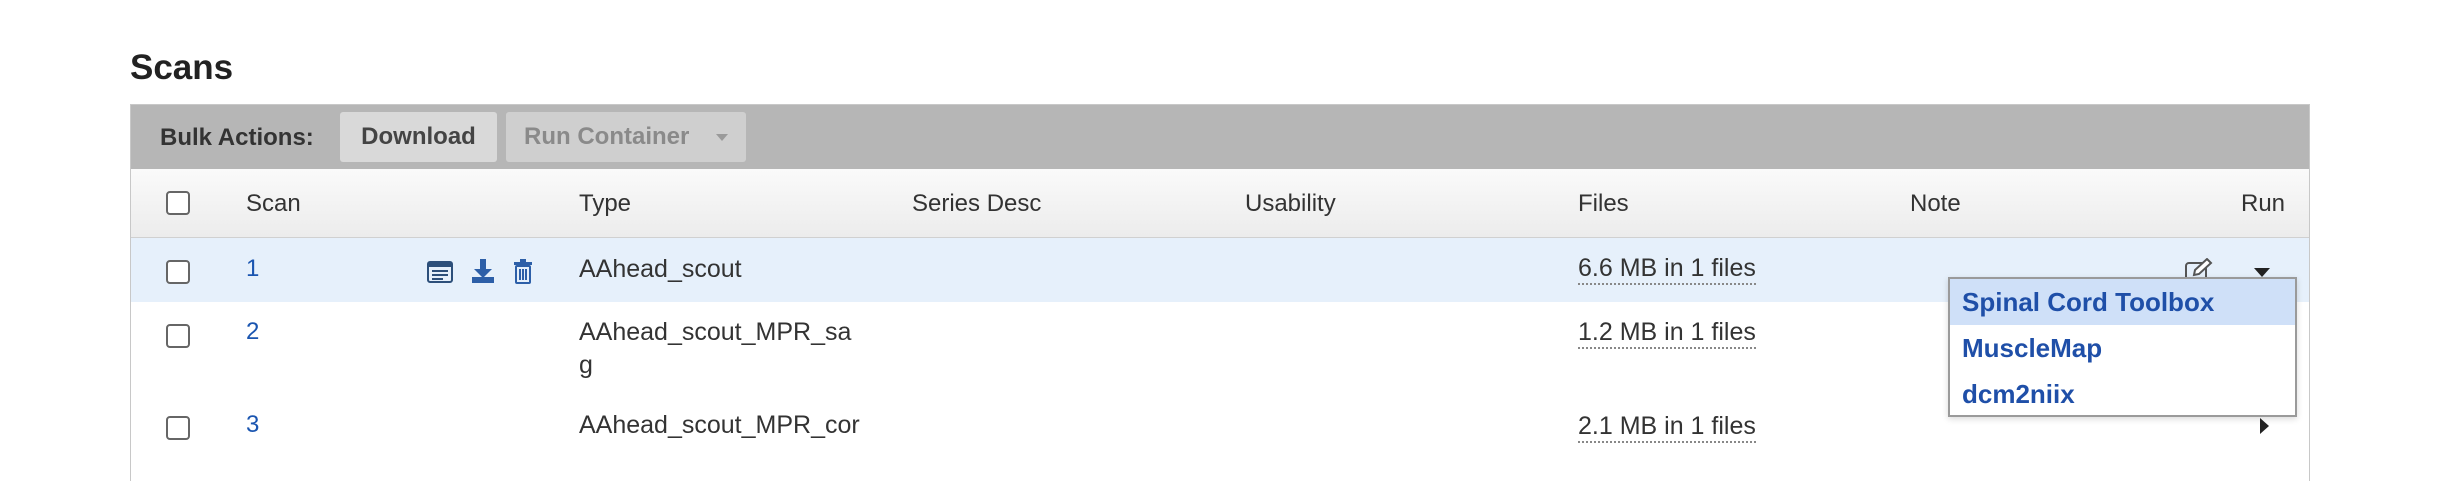  I want to click on scan-type: AAhead_scout_MPR_cor, so click(719, 425).